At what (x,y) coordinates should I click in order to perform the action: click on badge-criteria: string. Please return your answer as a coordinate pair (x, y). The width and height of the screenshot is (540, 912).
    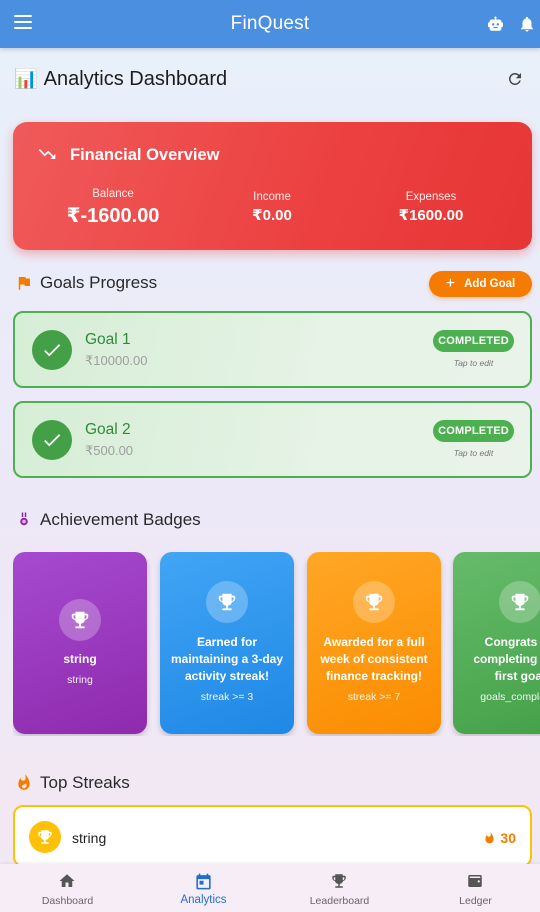
    Looking at the image, I should click on (80, 680).